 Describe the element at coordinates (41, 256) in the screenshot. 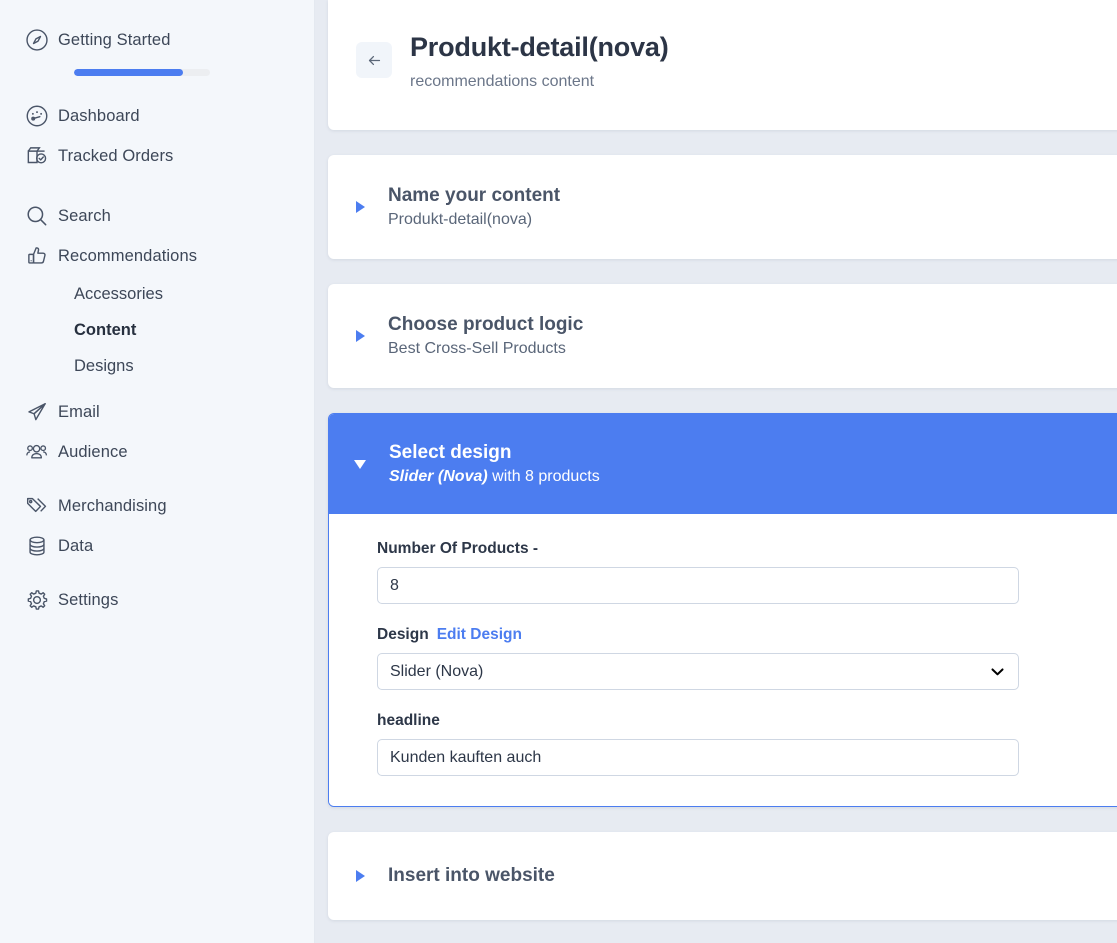

I see `thumbs-up-icon` at that location.